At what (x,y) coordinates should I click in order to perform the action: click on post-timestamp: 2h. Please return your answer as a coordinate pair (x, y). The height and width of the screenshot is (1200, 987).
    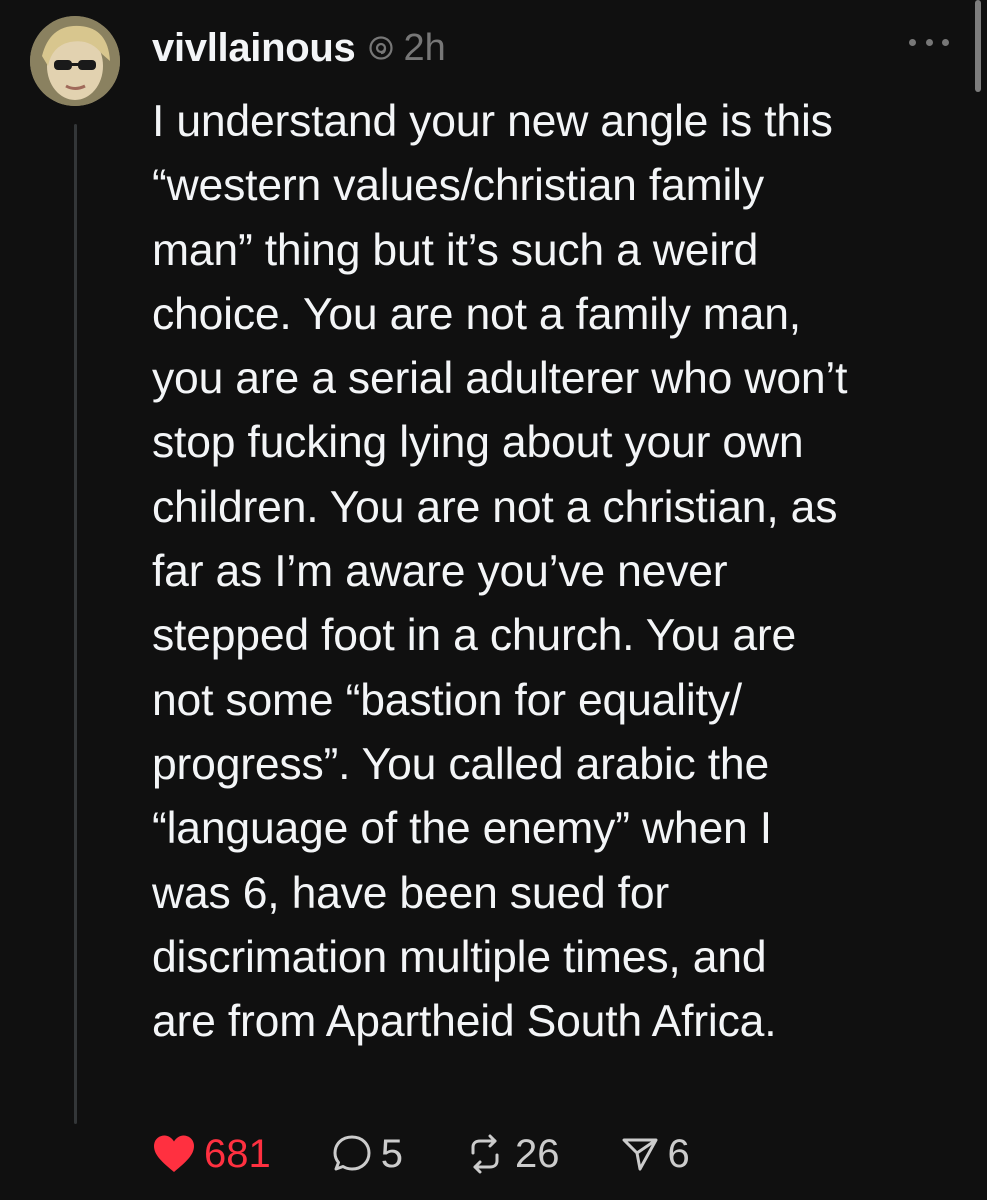
    Looking at the image, I should click on (424, 47).